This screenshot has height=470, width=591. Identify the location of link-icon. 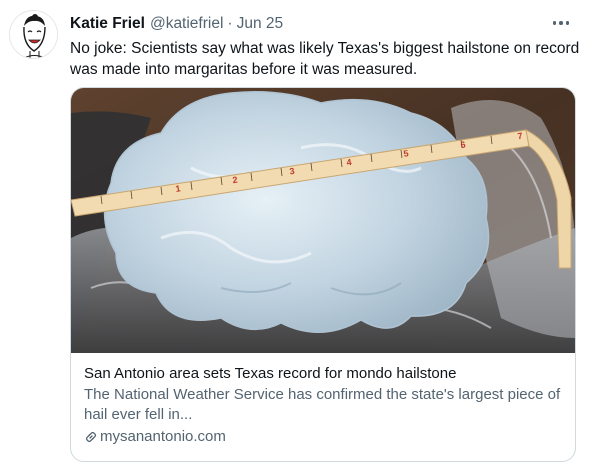
(91, 437).